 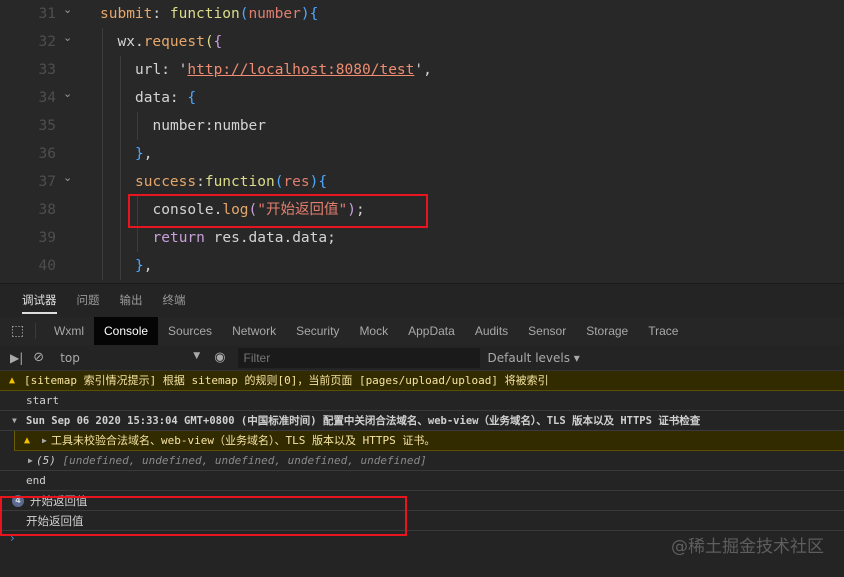 What do you see at coordinates (14, 420) in the screenshot?
I see `expand-triangle-icon: ▼` at bounding box center [14, 420].